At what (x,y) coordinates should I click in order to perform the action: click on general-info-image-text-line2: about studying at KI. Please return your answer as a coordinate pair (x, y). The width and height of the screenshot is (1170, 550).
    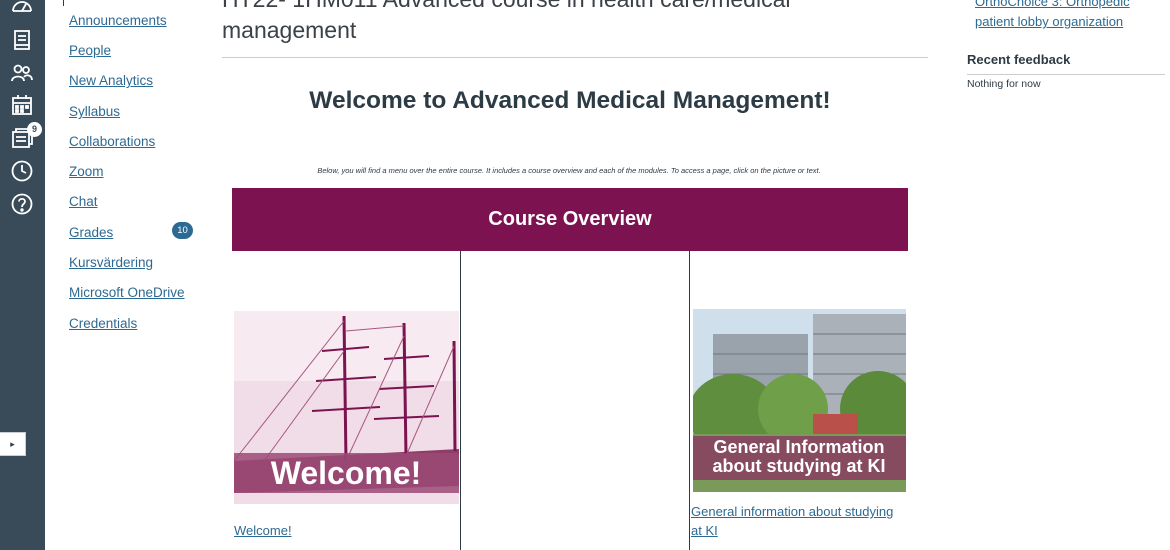
    Looking at the image, I should click on (799, 466).